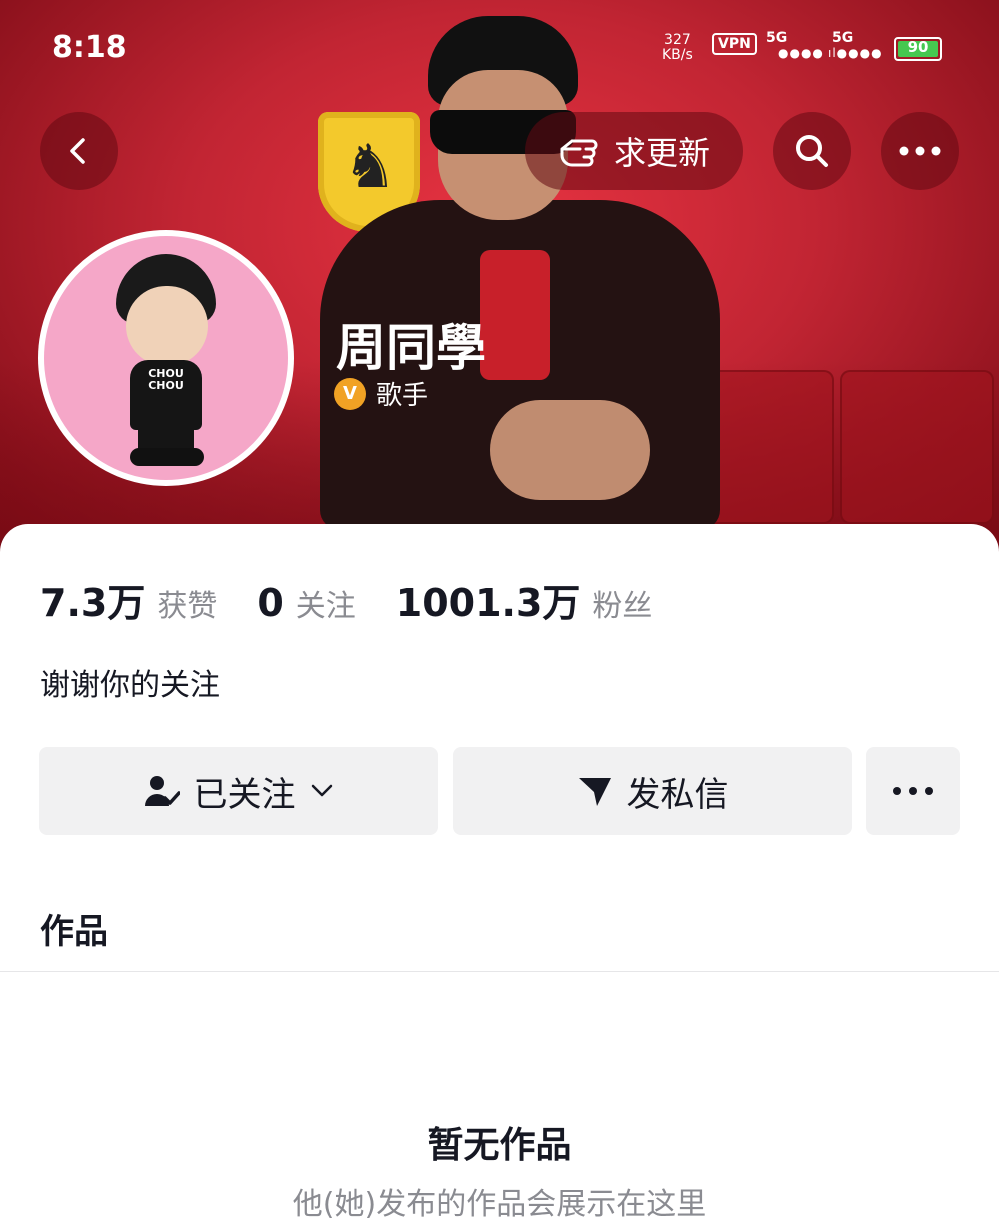  I want to click on battery-icon: 90, so click(918, 49).